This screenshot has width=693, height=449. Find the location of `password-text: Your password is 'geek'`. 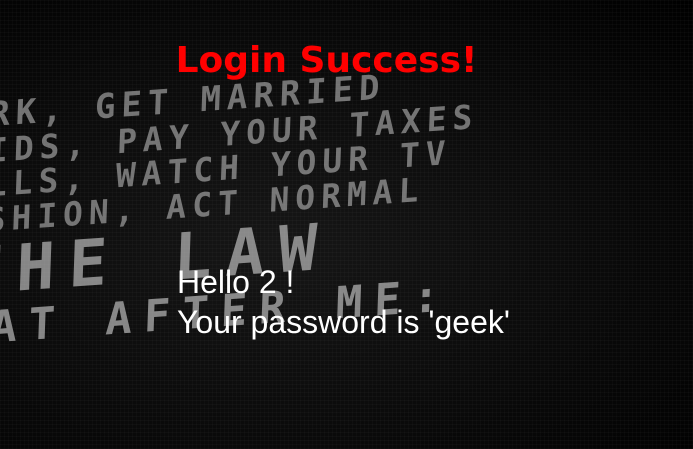

password-text: Your password is 'geek' is located at coordinates (343, 322).